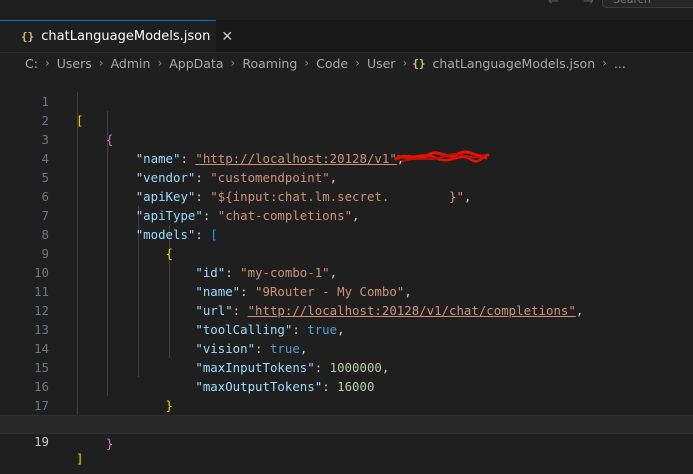 Image resolution: width=693 pixels, height=474 pixels. What do you see at coordinates (346, 214) in the screenshot?
I see `code-line: 7 "models": [` at bounding box center [346, 214].